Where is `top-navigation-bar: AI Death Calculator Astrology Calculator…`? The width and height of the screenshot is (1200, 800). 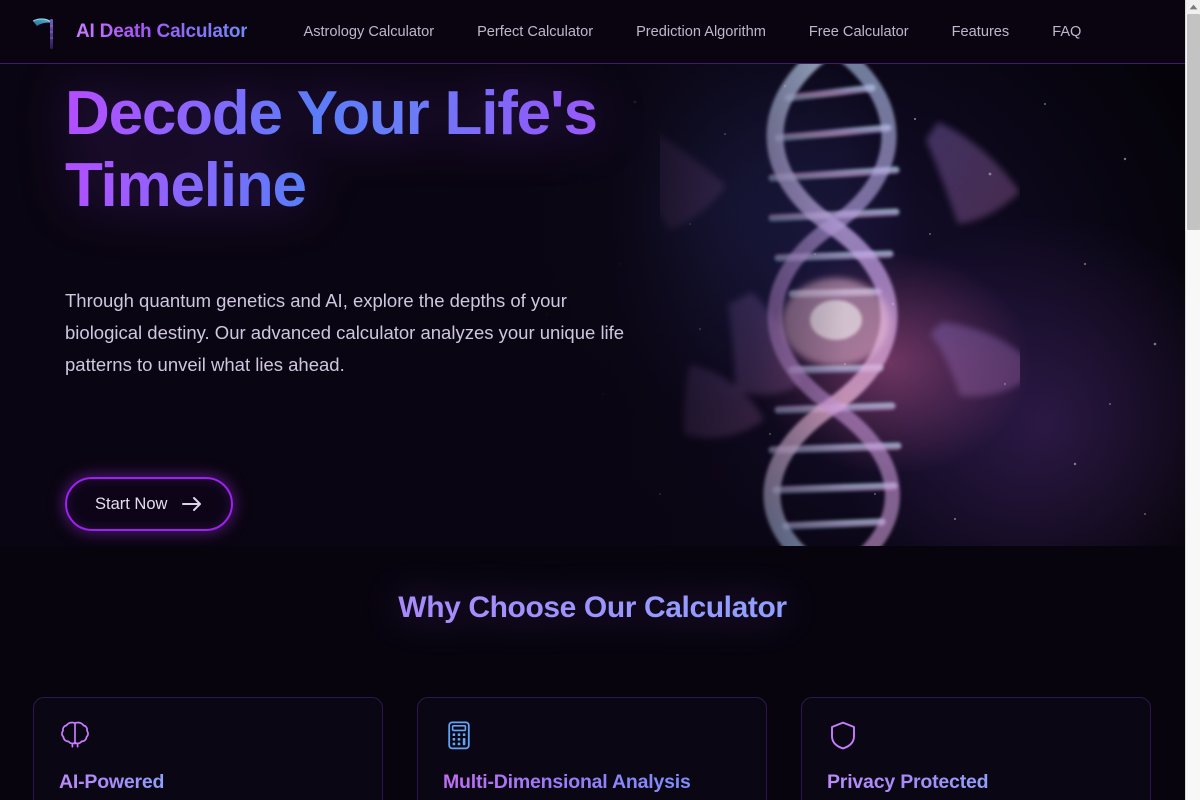 top-navigation-bar: AI Death Calculator Astrology Calculator… is located at coordinates (592, 32).